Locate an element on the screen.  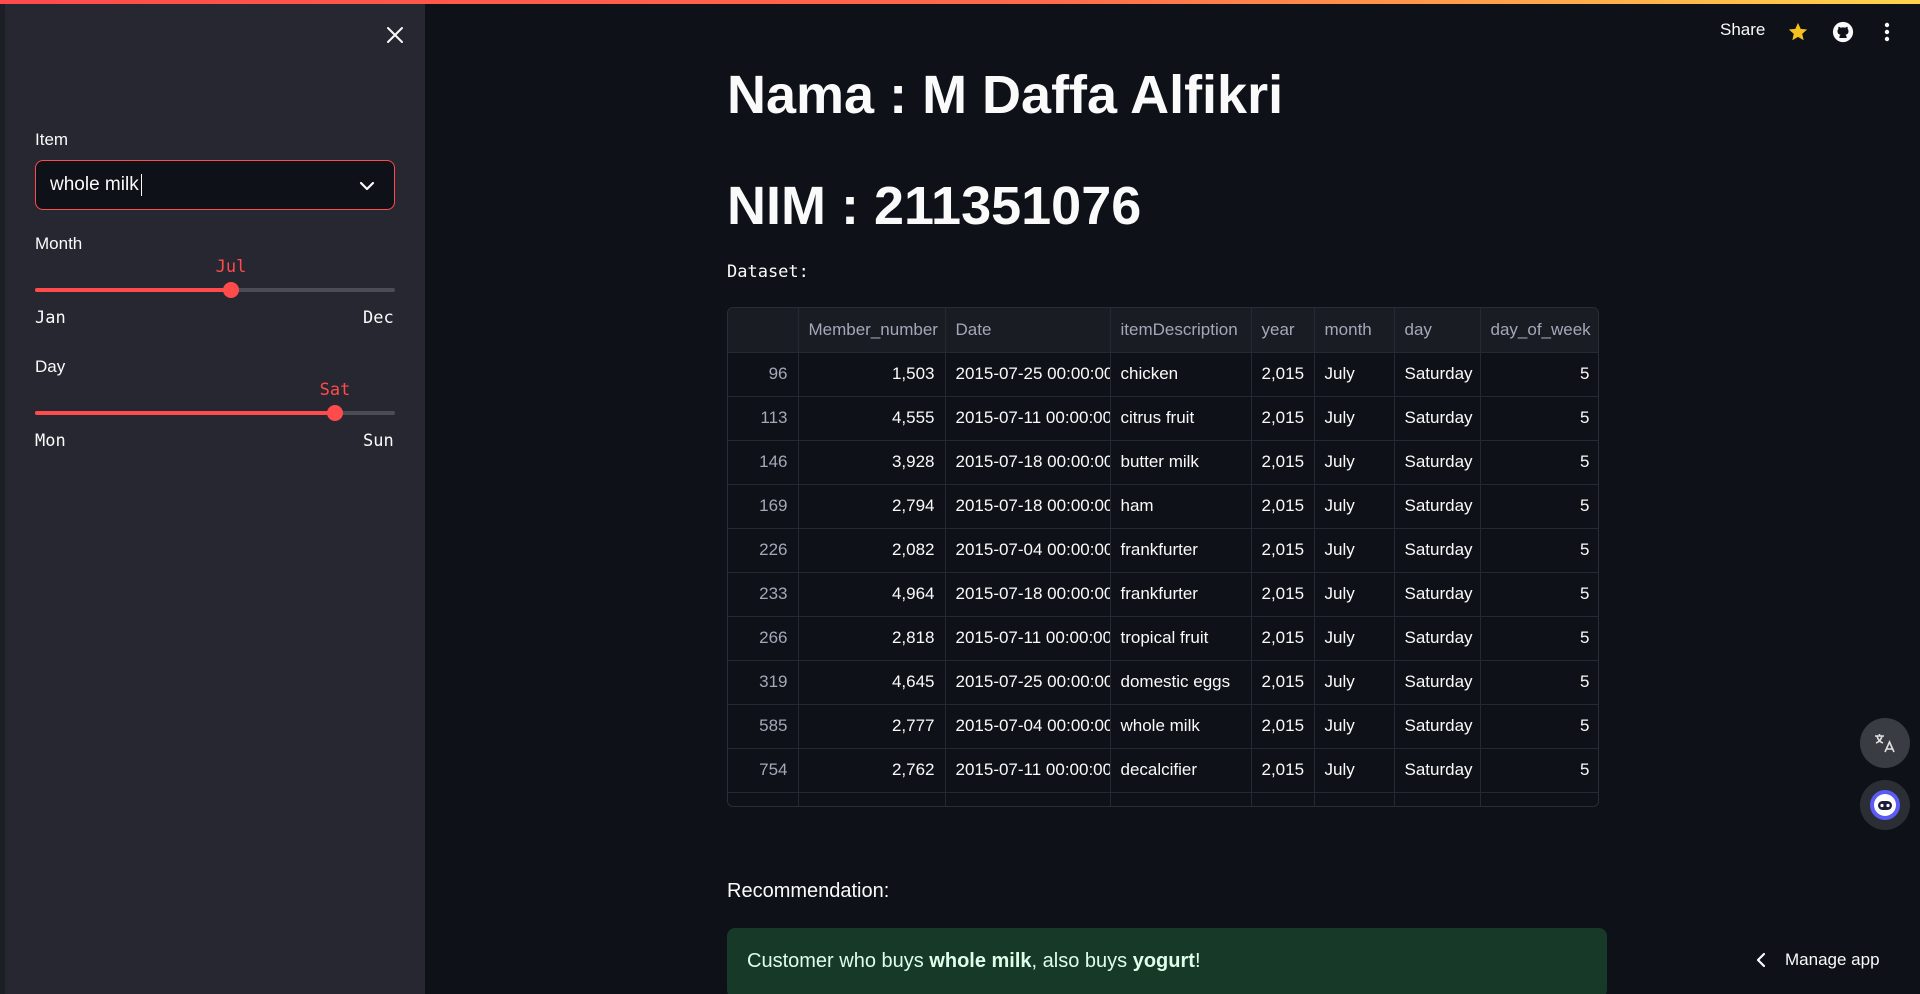
main-menu-button is located at coordinates (1887, 32).